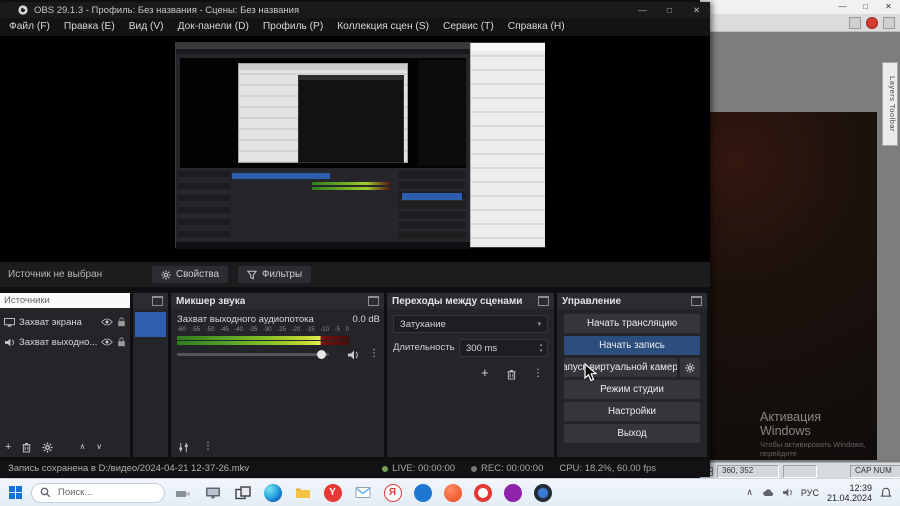  I want to click on tray-chevron-icon: ∧, so click(749, 492).